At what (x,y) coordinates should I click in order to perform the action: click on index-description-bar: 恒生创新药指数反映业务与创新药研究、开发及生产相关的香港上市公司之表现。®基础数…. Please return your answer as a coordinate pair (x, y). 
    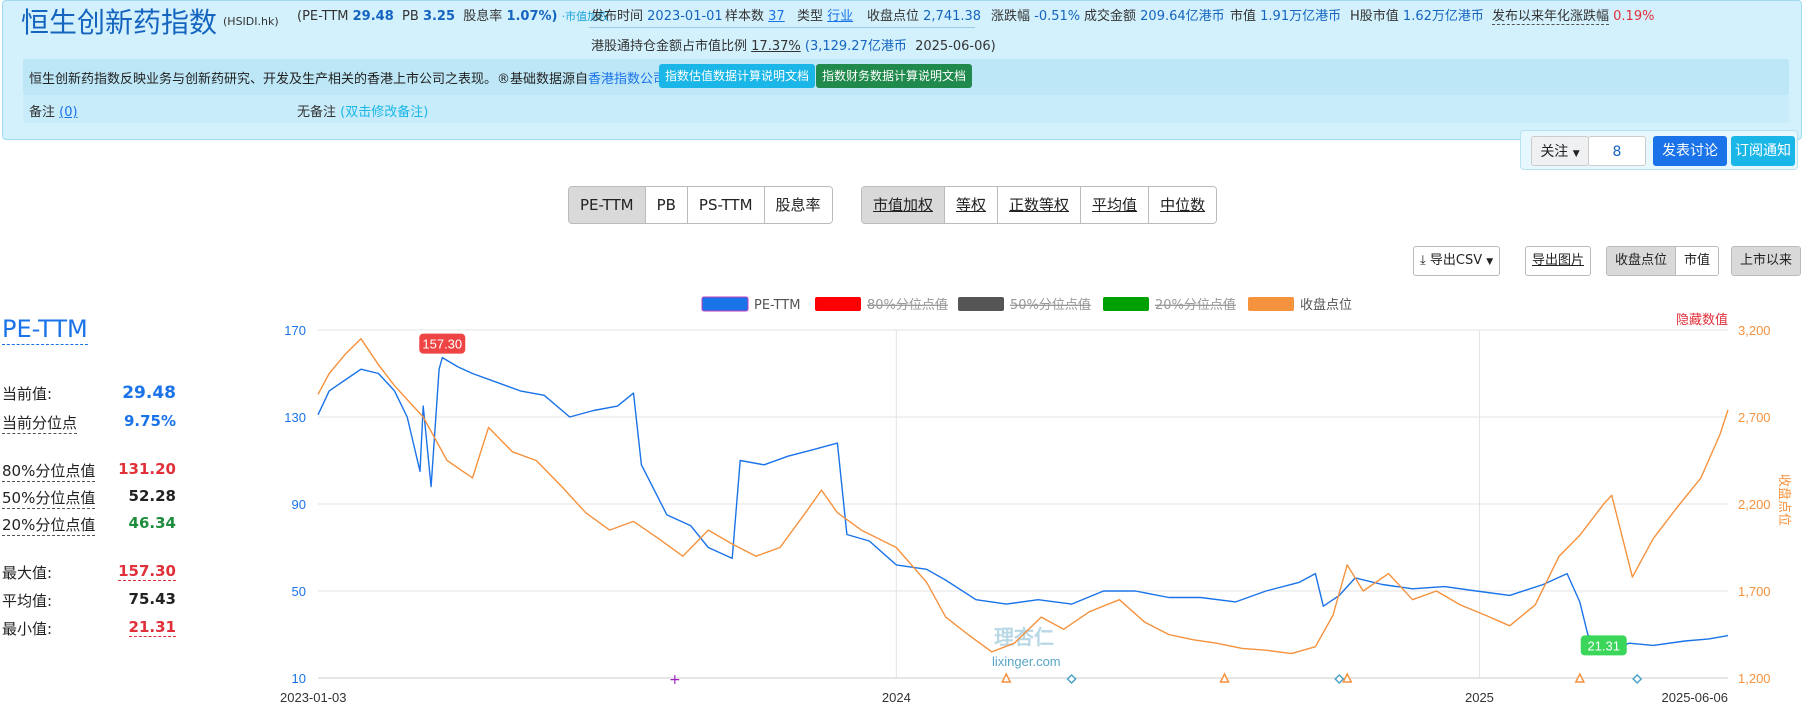
    Looking at the image, I should click on (906, 77).